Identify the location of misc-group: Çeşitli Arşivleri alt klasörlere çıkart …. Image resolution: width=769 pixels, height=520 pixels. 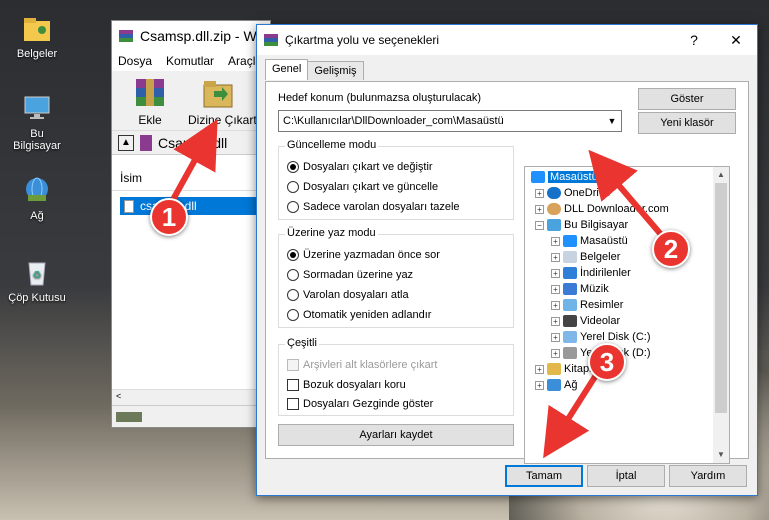
(396, 376).